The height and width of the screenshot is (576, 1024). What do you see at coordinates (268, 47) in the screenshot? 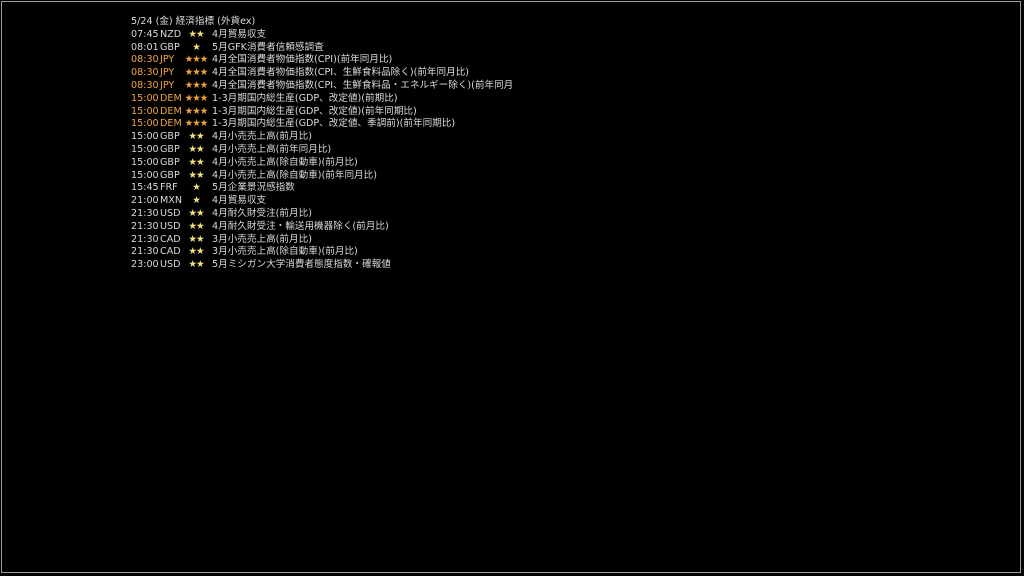
I see `event-description: 5月GFK消費者信頼感調査` at bounding box center [268, 47].